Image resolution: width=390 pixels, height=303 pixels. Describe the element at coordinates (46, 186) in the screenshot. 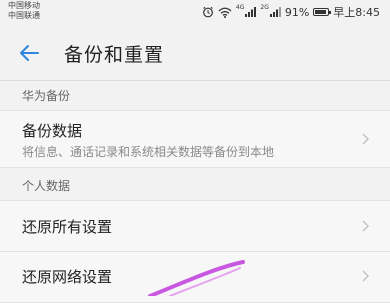

I see `section-header-personal-data: 个人数据` at that location.